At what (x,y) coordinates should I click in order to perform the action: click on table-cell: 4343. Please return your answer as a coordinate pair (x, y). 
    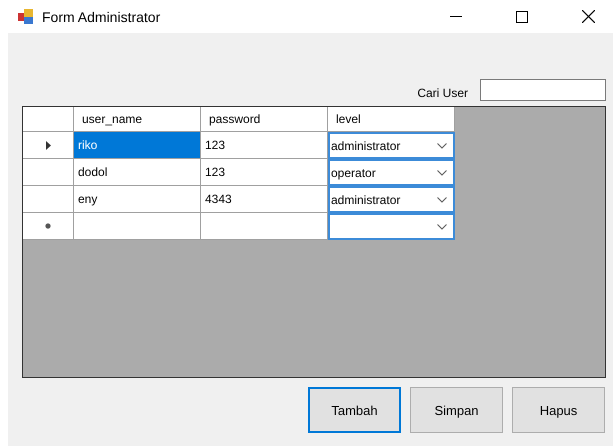
    Looking at the image, I should click on (264, 199).